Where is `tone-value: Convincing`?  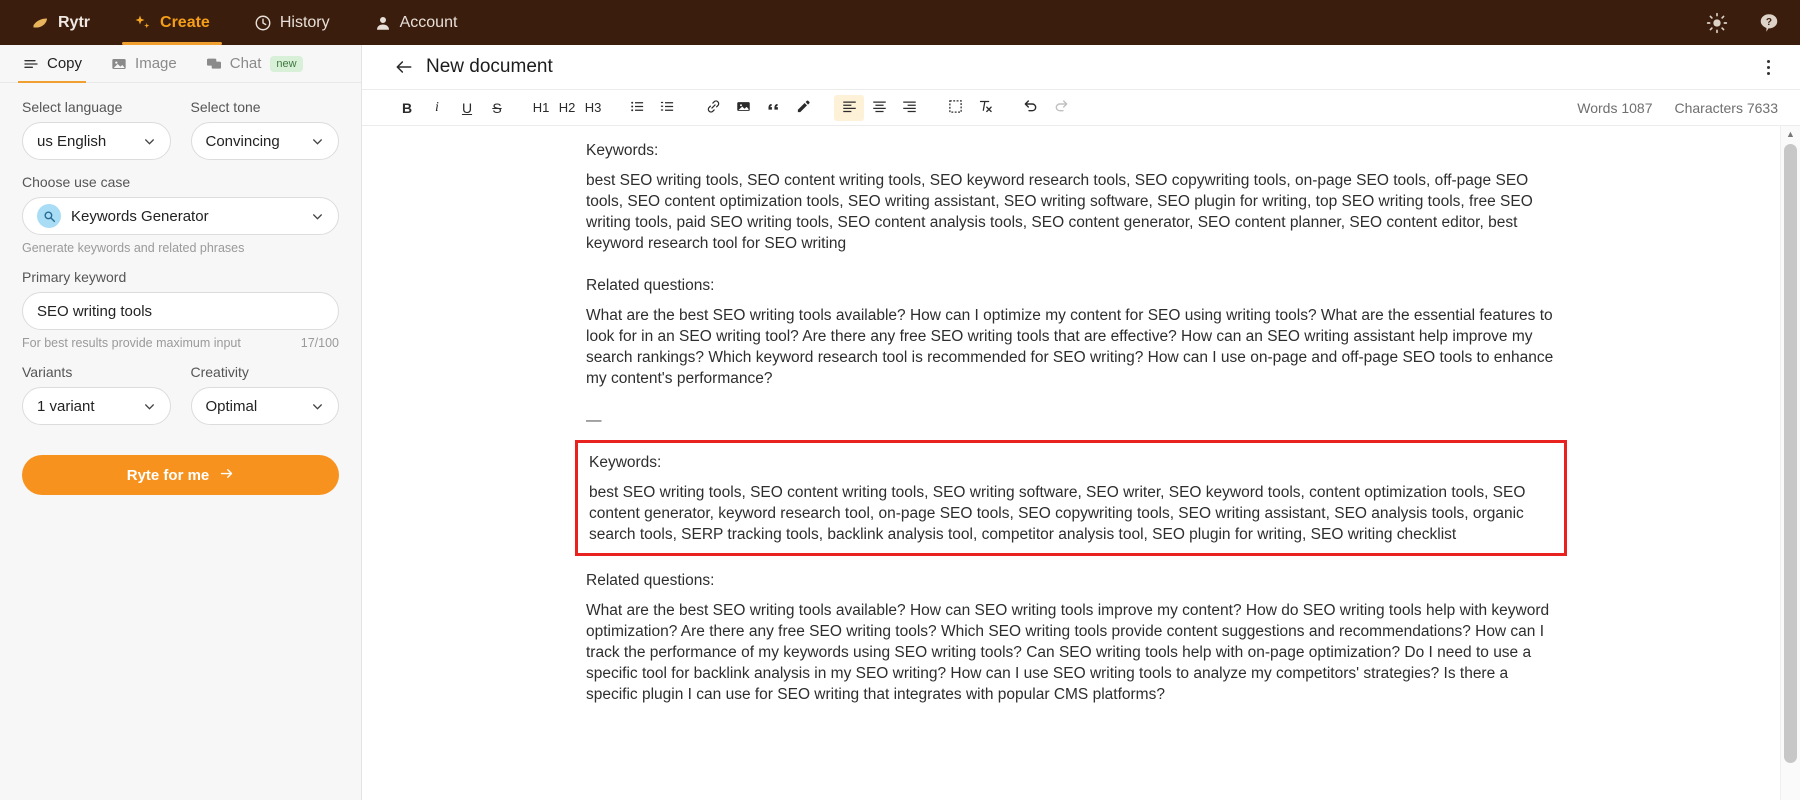 tone-value: Convincing is located at coordinates (242, 141).